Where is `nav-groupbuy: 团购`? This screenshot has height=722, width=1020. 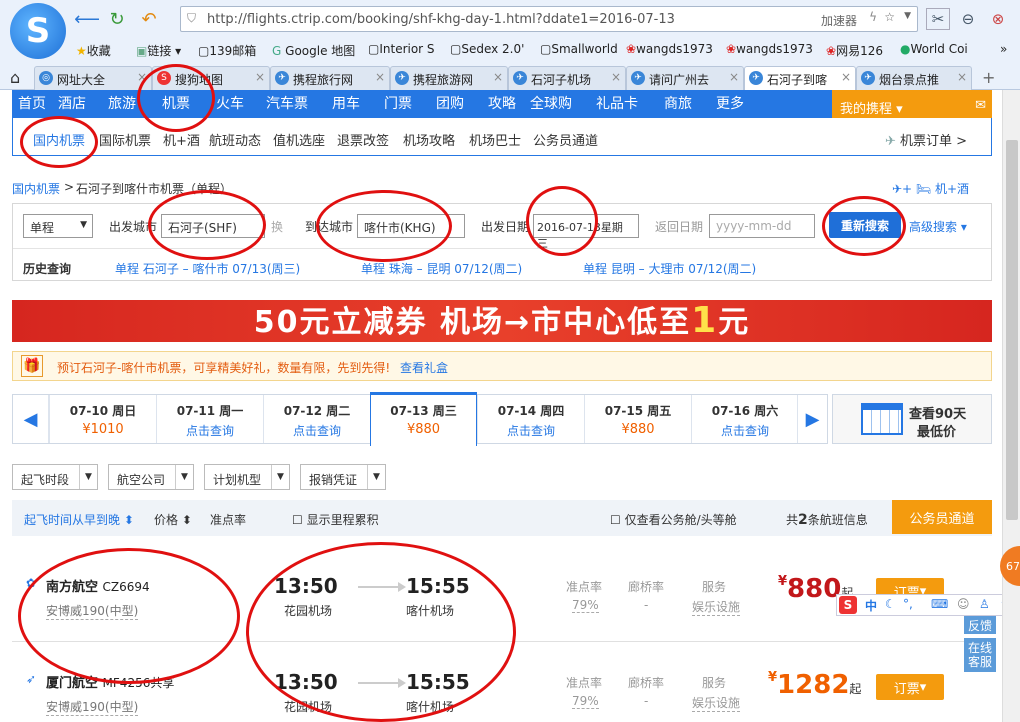
nav-groupbuy: 团购 is located at coordinates (450, 103).